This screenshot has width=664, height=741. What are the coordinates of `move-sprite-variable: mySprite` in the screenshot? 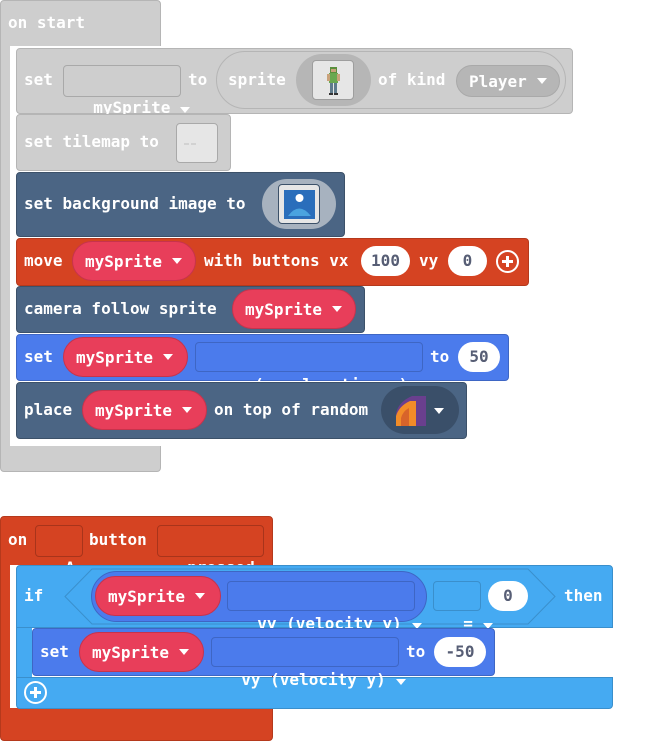 It's located at (134, 261).